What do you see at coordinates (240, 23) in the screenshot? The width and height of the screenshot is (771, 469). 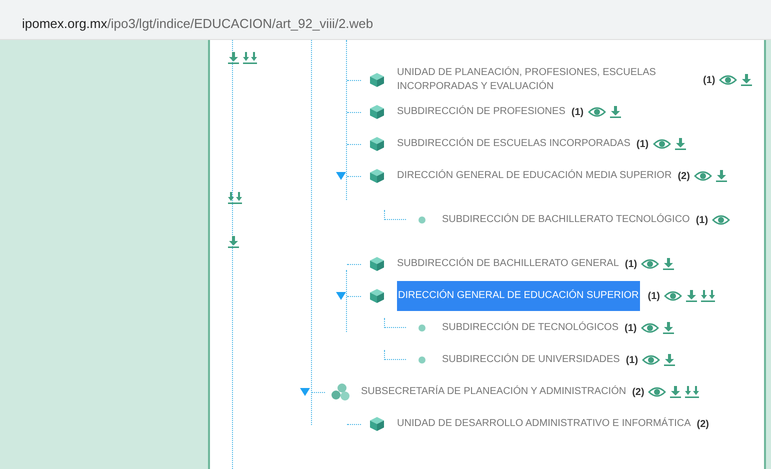 I see `url-path: /ipo3/lgt/indice/EDUCACION/art_92_viii/2.web` at bounding box center [240, 23].